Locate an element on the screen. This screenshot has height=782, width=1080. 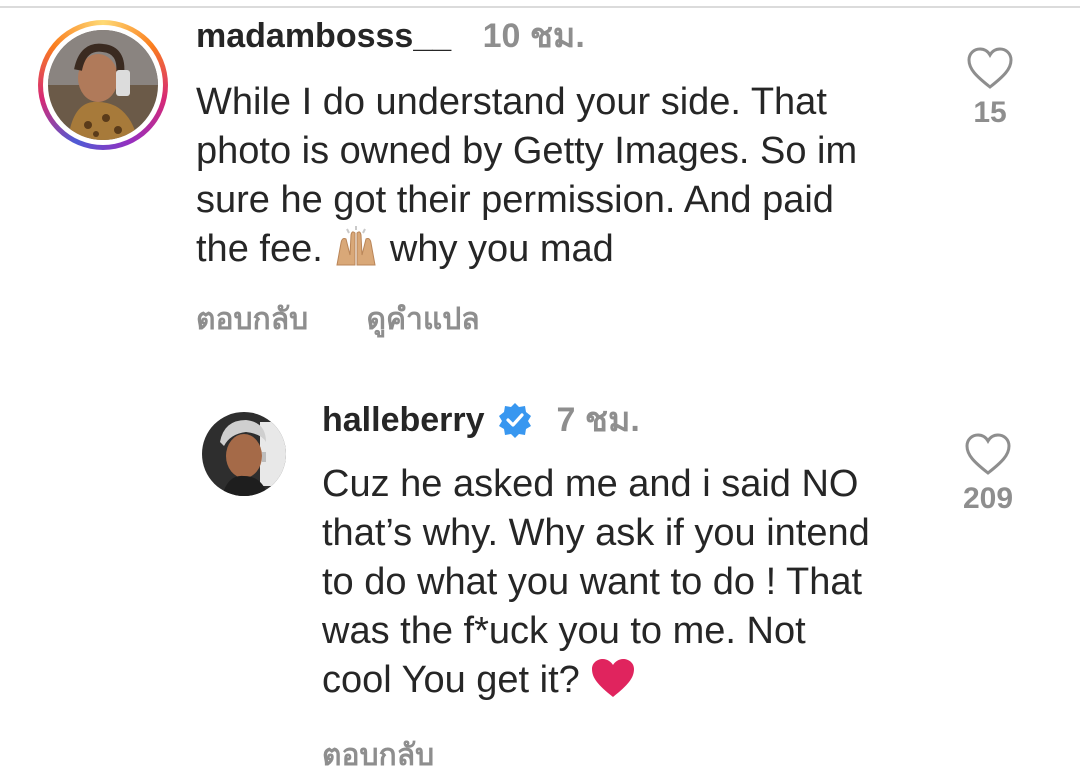
comment-username: halleberry is located at coordinates (403, 420).